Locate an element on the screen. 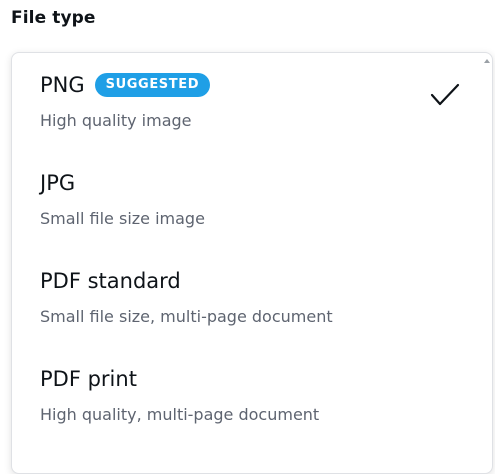 This screenshot has width=495, height=474. option-title: PDF standard is located at coordinates (110, 281).